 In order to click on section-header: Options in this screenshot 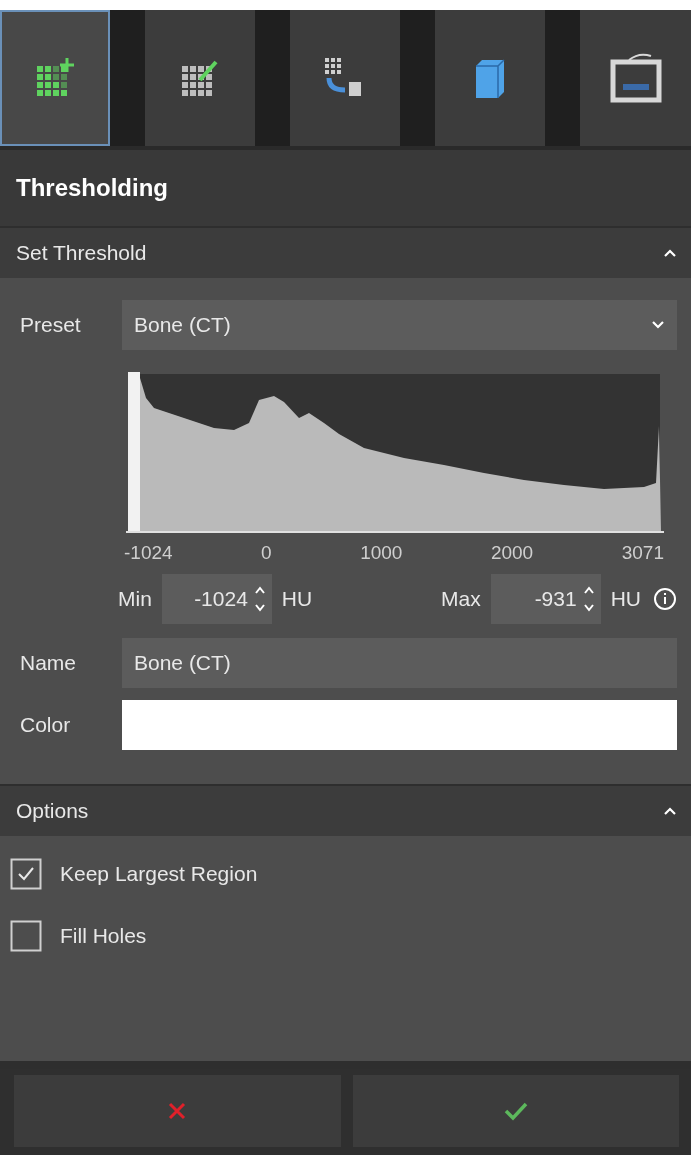, I will do `click(345, 810)`.